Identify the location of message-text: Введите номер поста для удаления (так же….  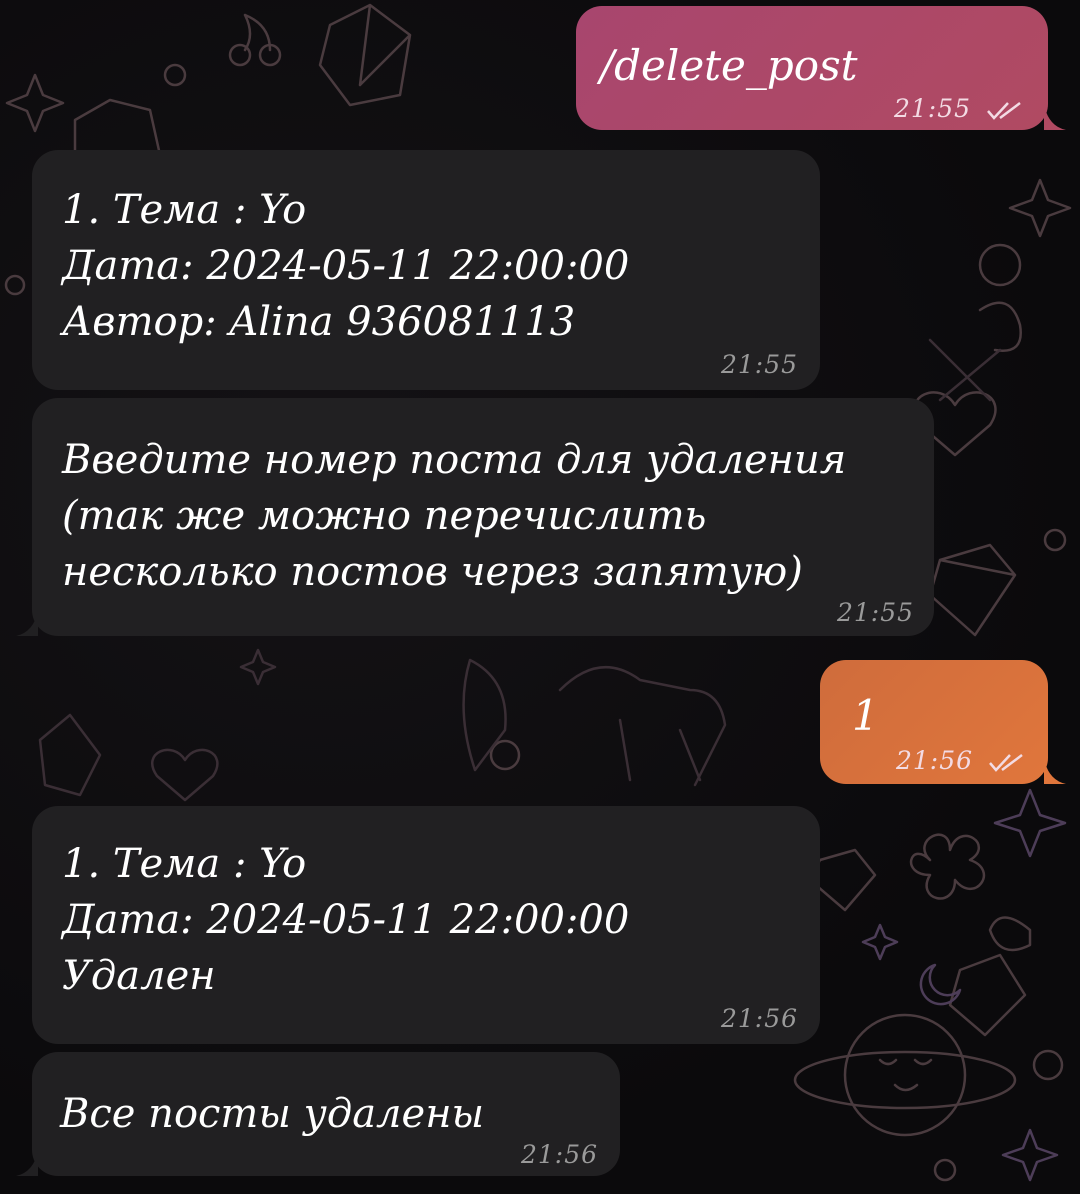
(454, 516).